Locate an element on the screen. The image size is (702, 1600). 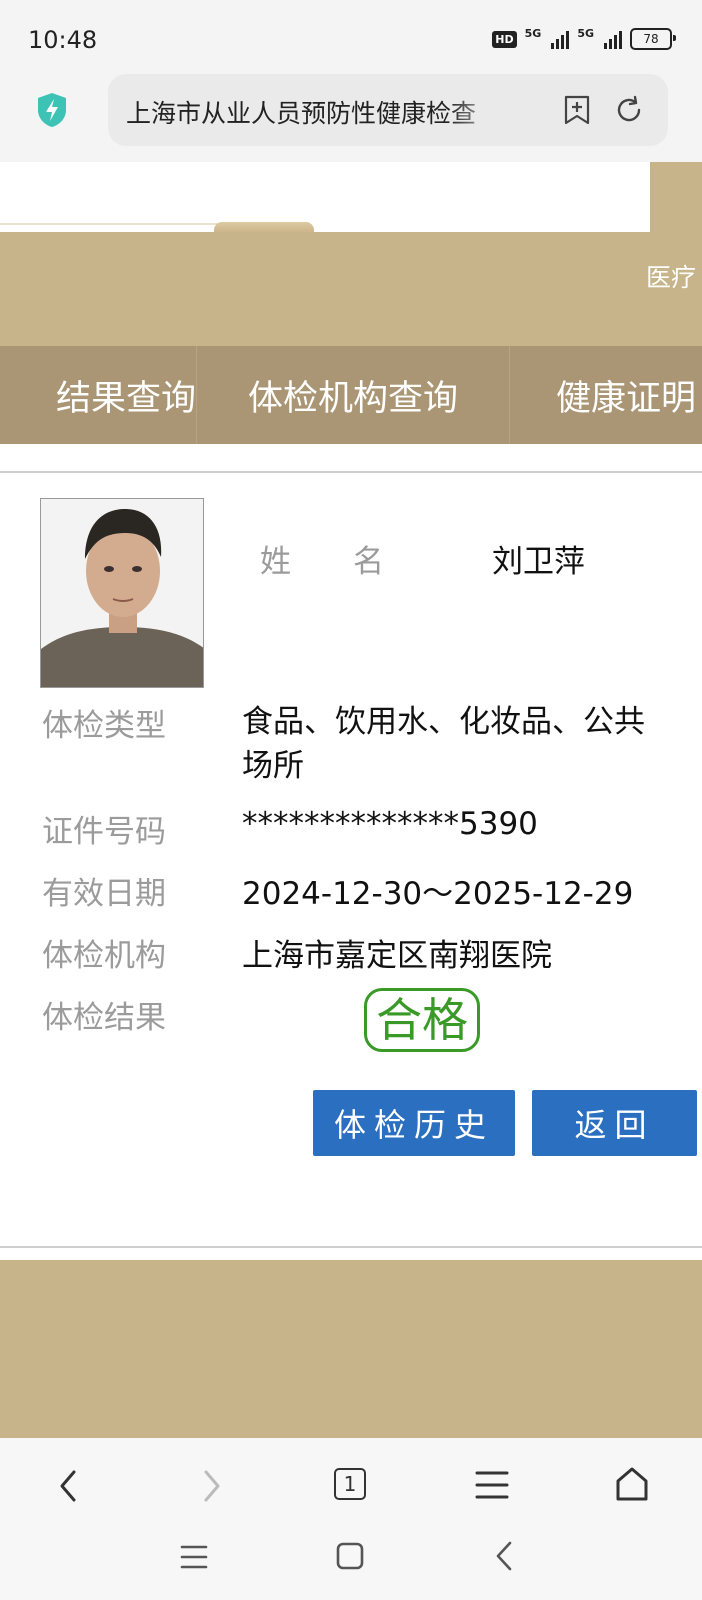
name-label: 姓名 is located at coordinates (353, 562).